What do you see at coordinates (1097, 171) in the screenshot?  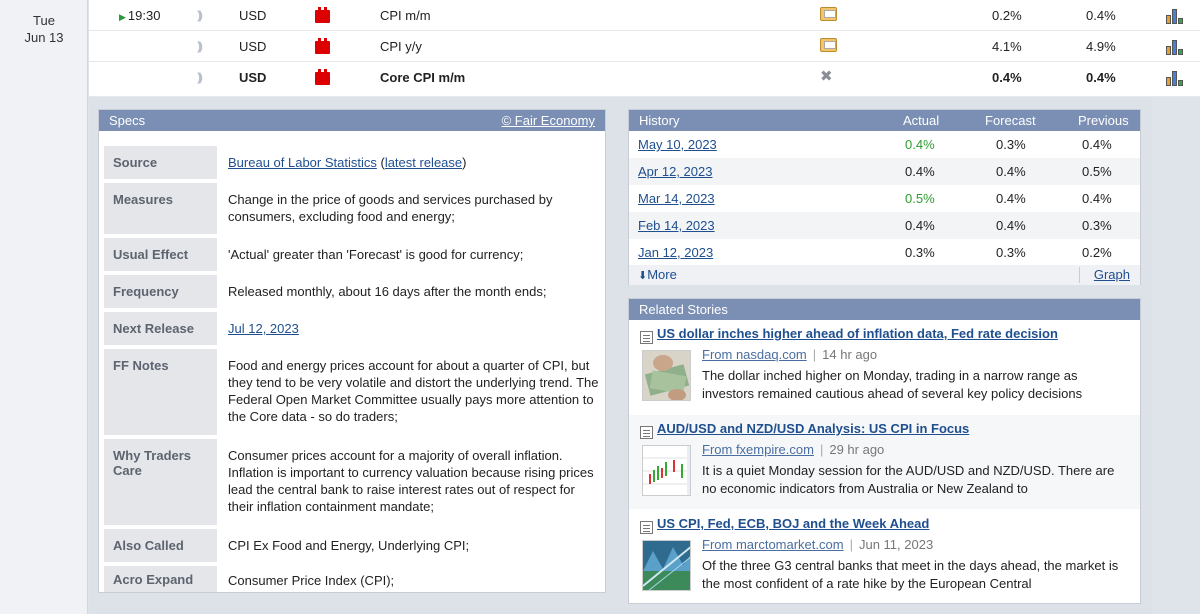 I see `history-previous: 0.5%` at bounding box center [1097, 171].